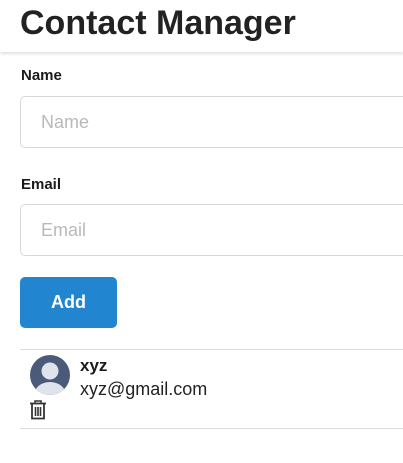 This screenshot has width=403, height=463. What do you see at coordinates (41, 75) in the screenshot?
I see `name-label: Name` at bounding box center [41, 75].